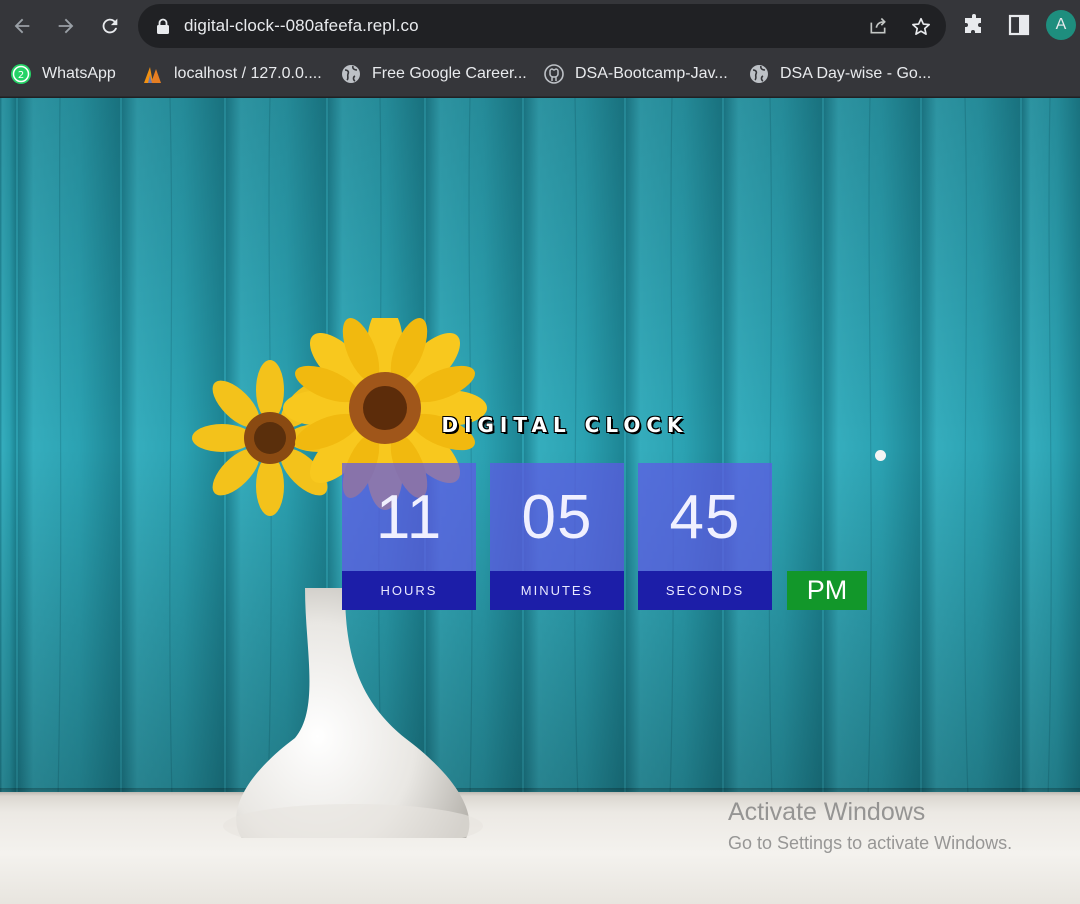  What do you see at coordinates (827, 590) in the screenshot?
I see `ampm-badge: PM` at bounding box center [827, 590].